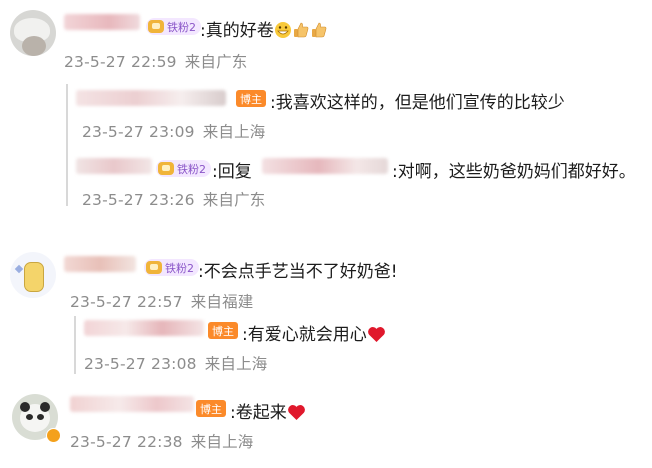 The image size is (652, 468). Describe the element at coordinates (222, 302) in the screenshot. I see `location: 来自福建` at that location.